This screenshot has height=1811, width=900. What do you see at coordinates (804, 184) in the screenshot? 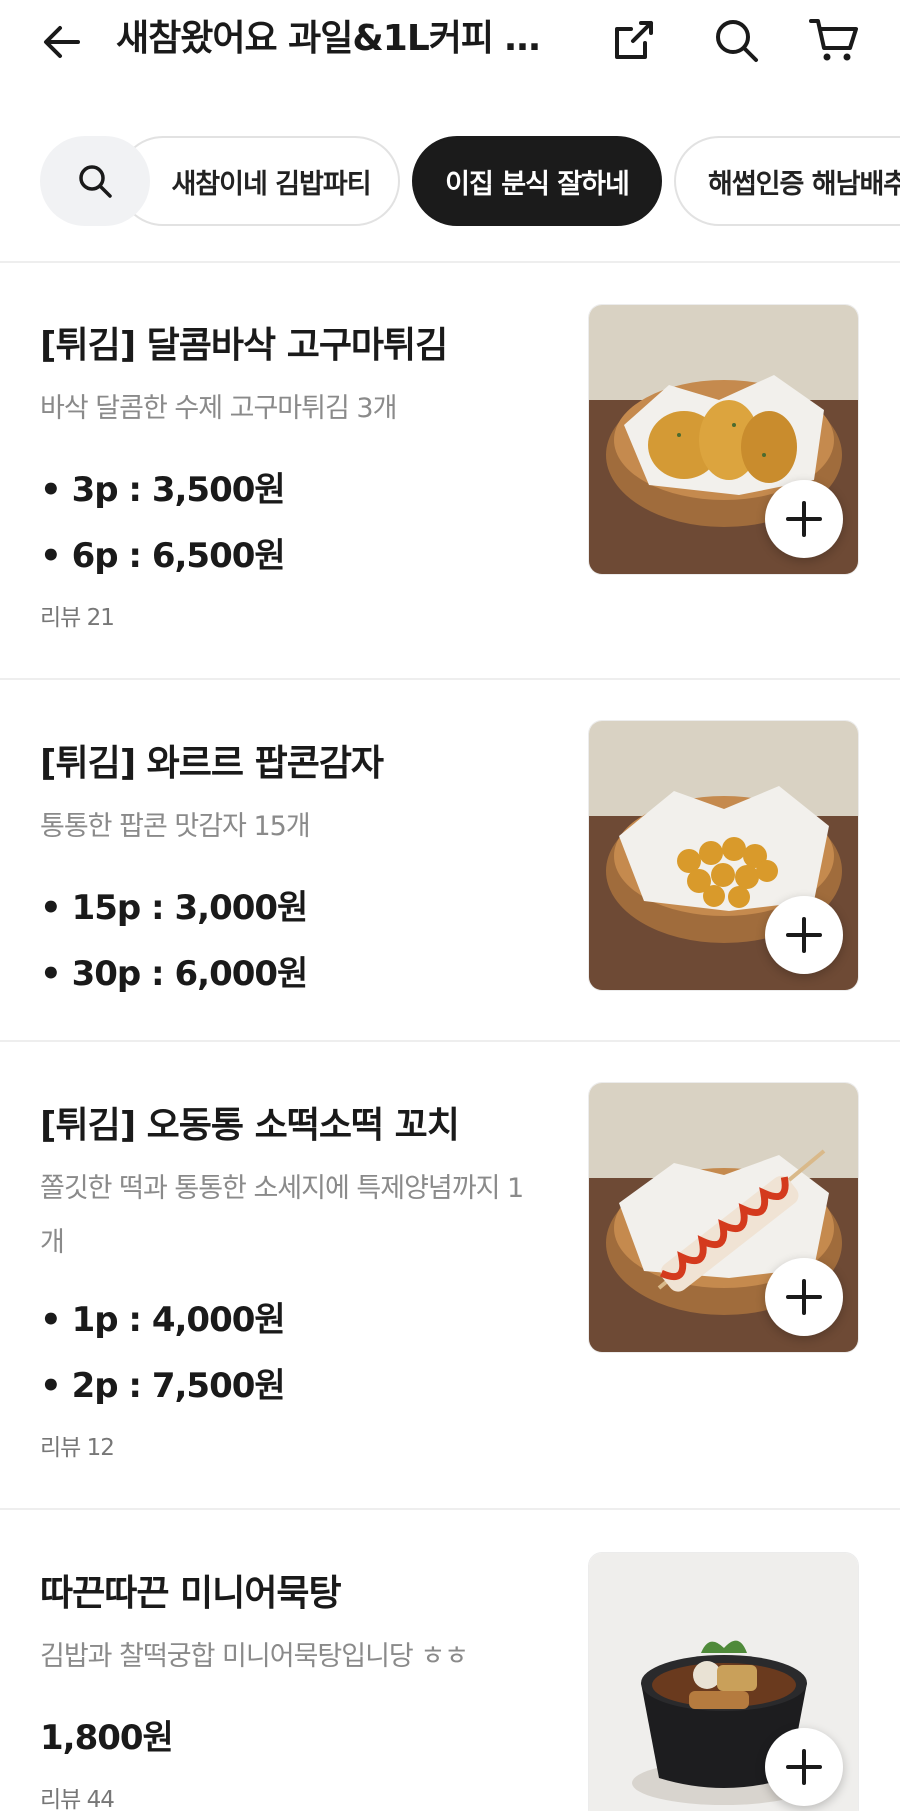
I see `chip-label: 해썹인증 해남배추` at bounding box center [804, 184].